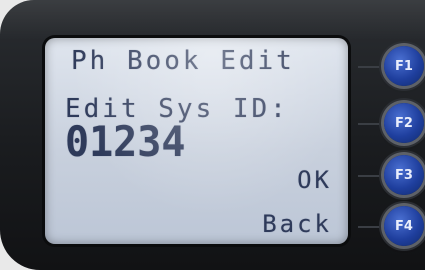 Image resolution: width=425 pixels, height=270 pixels. I want to click on f1-divider, so click(371, 67).